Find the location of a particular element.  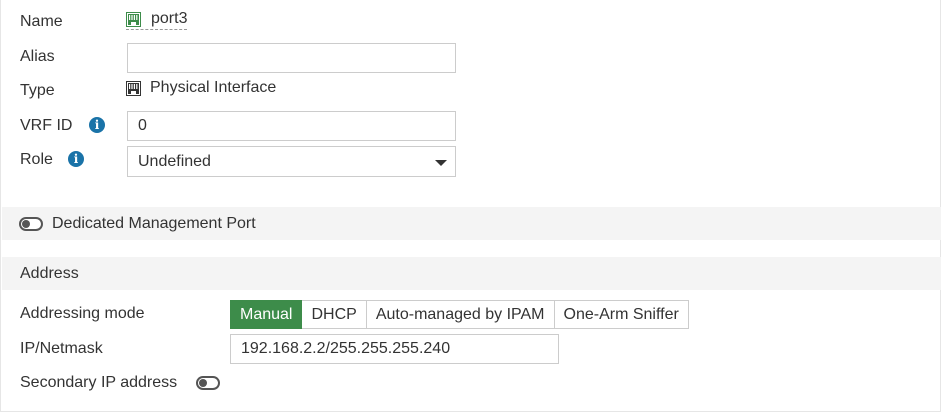

physical-interface-icon is located at coordinates (133, 88).